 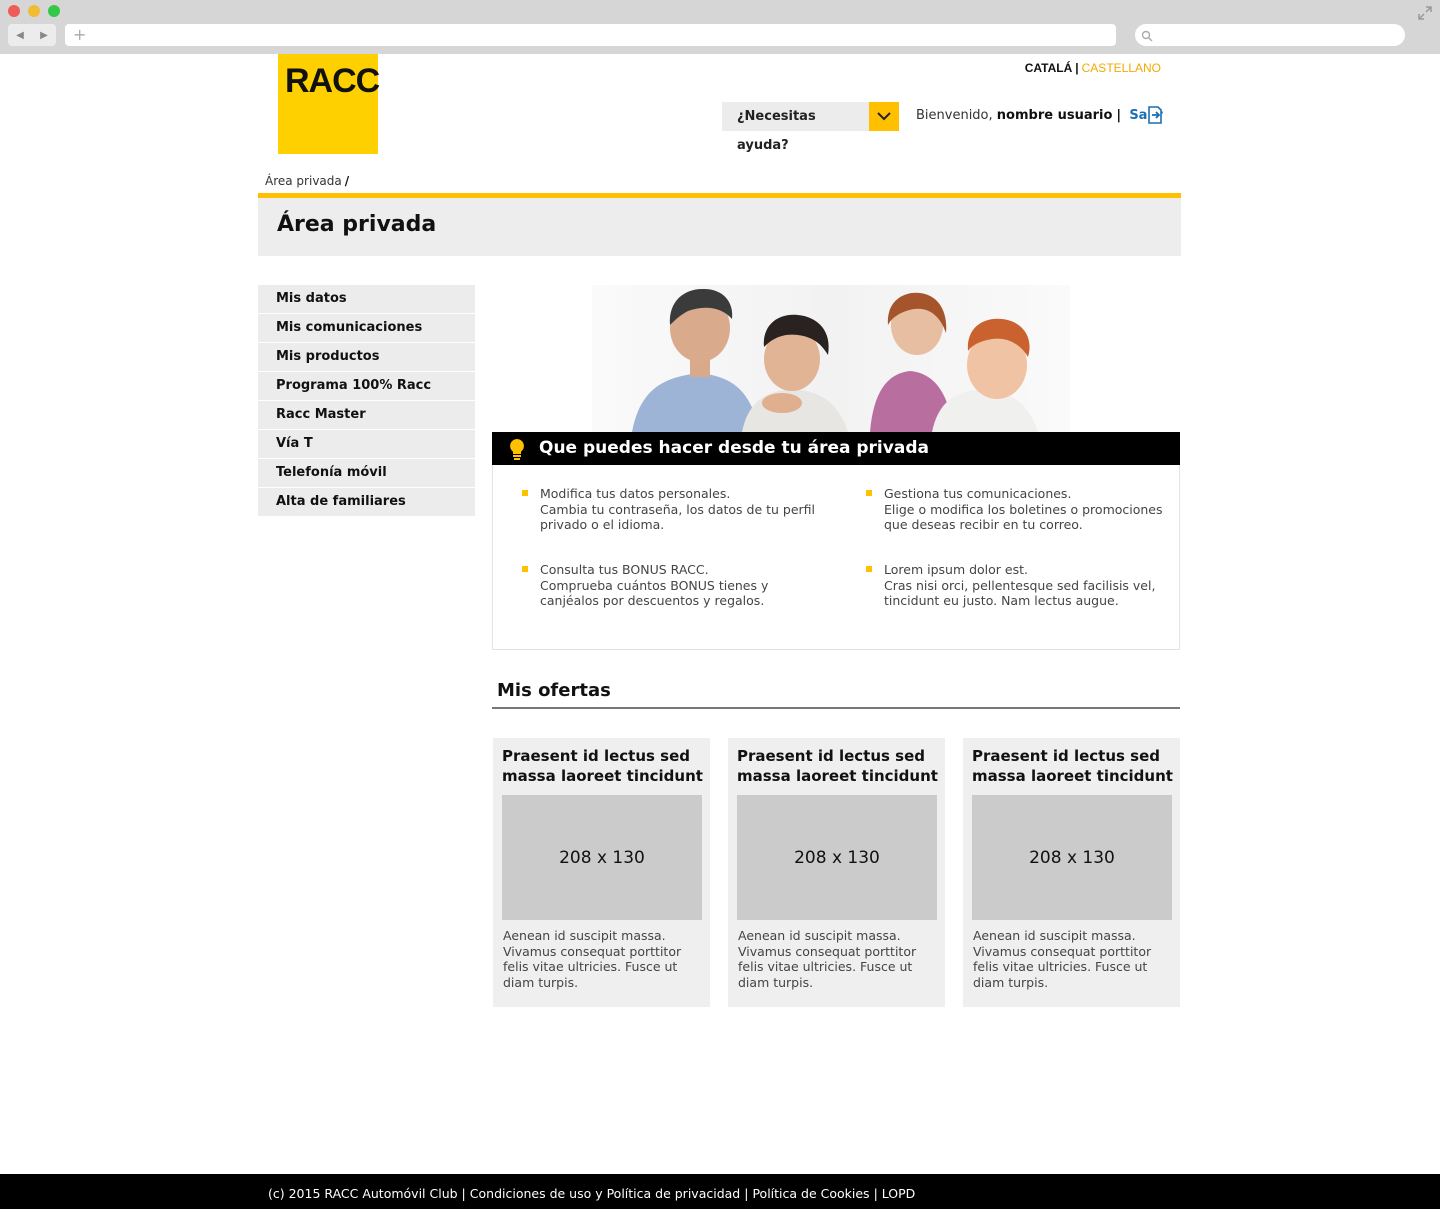 I want to click on expand-icon, so click(x=1426, y=14).